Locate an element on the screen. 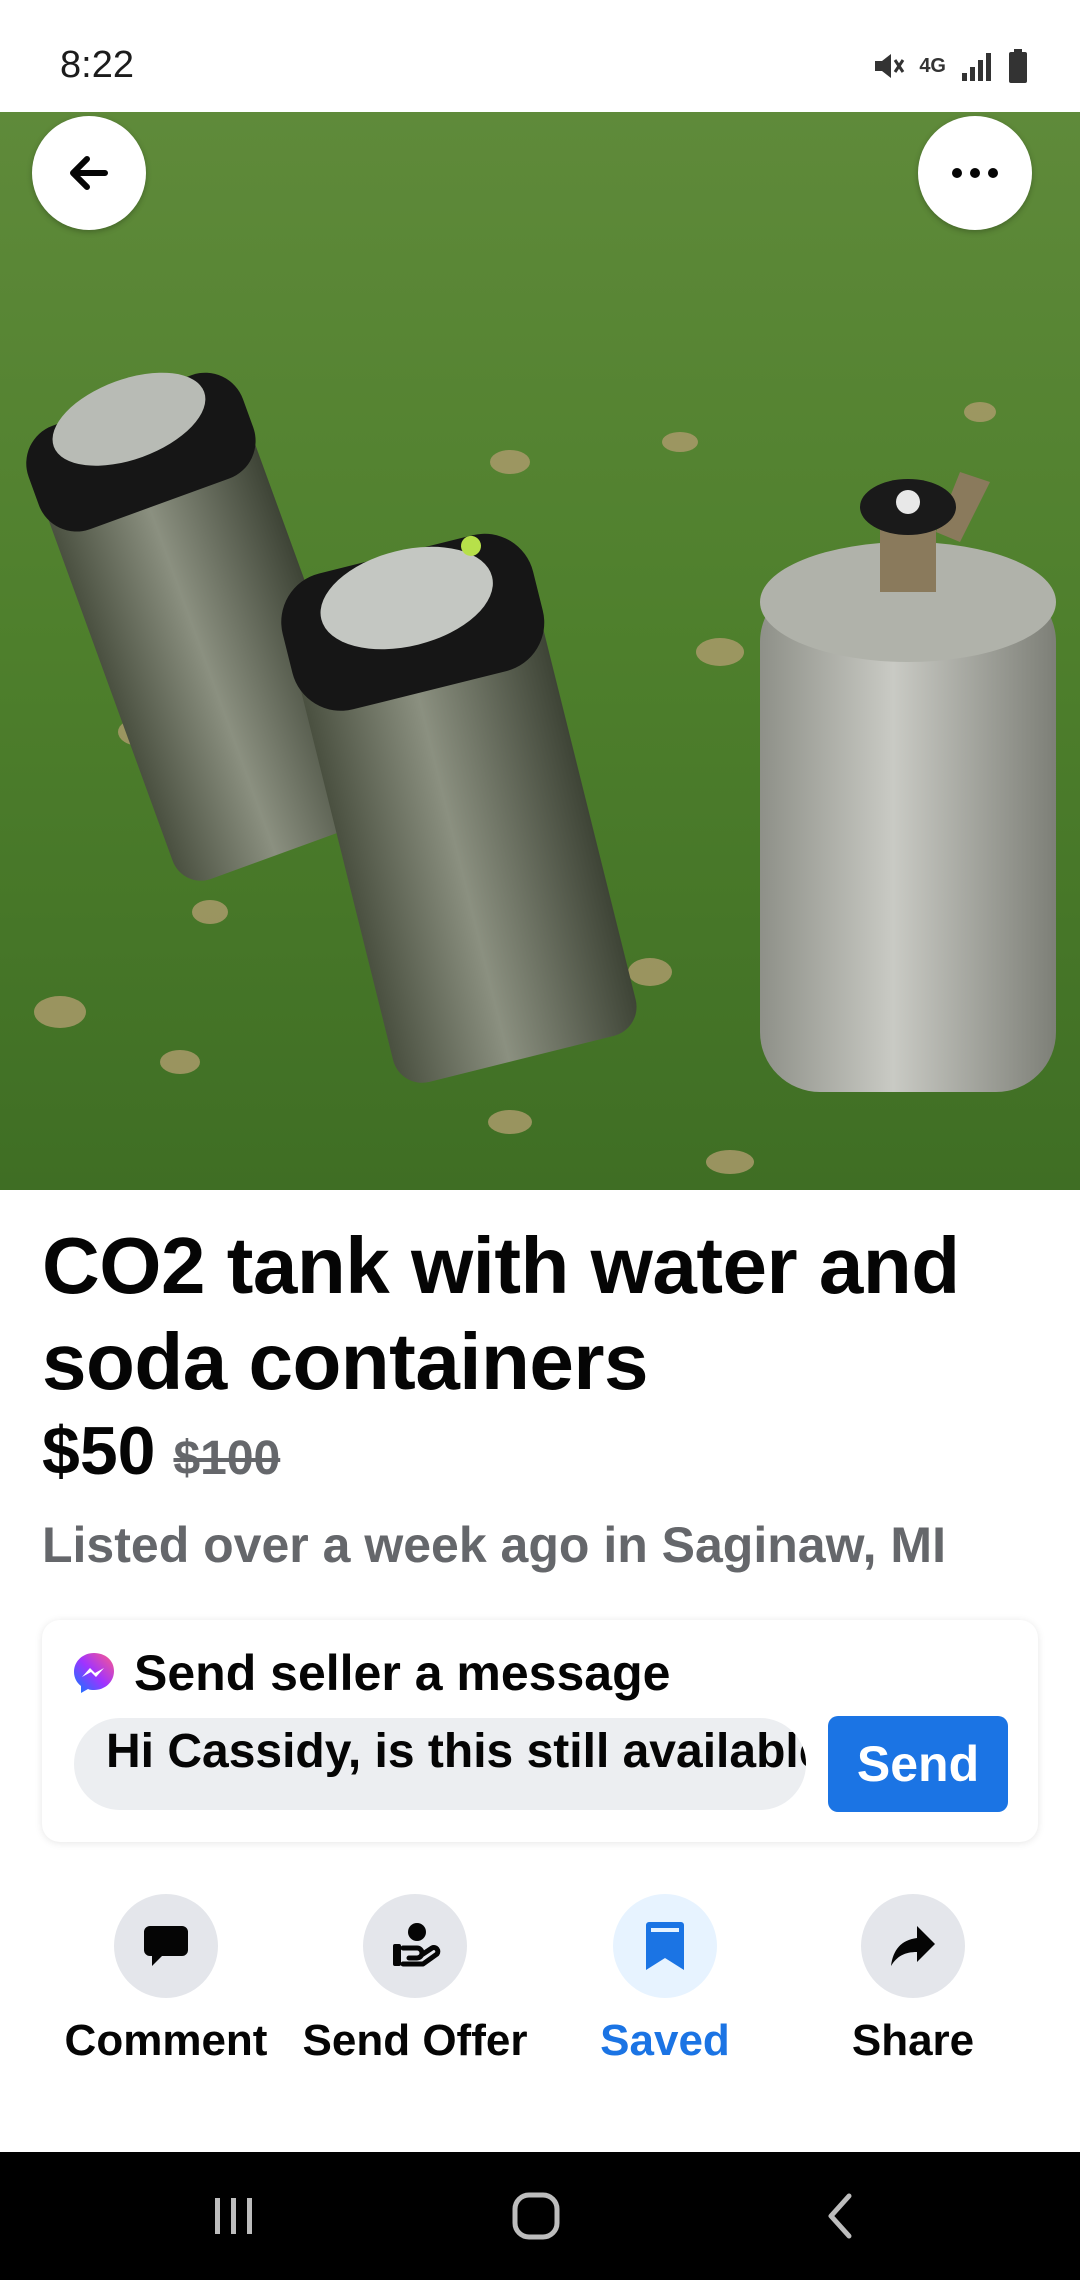 The width and height of the screenshot is (1080, 2280). network-4g-icon: 4G is located at coordinates (932, 66).